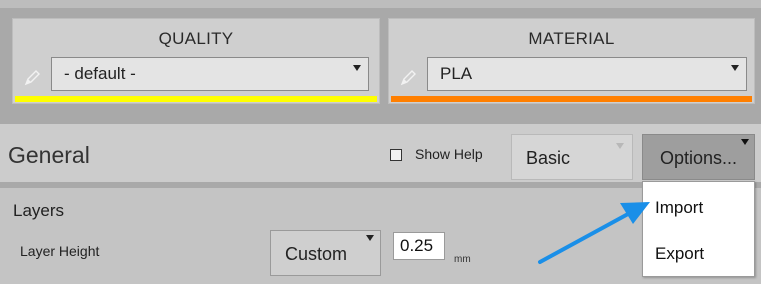 The height and width of the screenshot is (284, 761). What do you see at coordinates (571, 99) in the screenshot?
I see `material-accent-bar` at bounding box center [571, 99].